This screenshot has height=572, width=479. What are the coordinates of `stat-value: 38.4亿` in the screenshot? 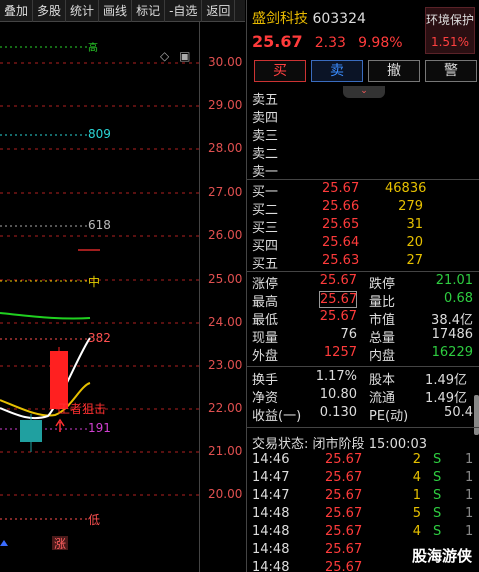 It's located at (452, 320).